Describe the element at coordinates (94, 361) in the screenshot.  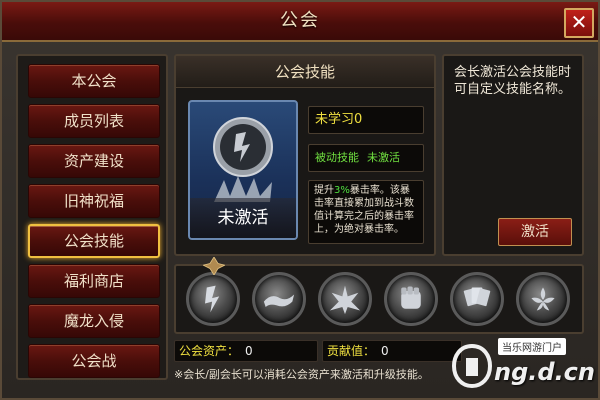
I see `sidebar-item-guild-war: 公会战` at that location.